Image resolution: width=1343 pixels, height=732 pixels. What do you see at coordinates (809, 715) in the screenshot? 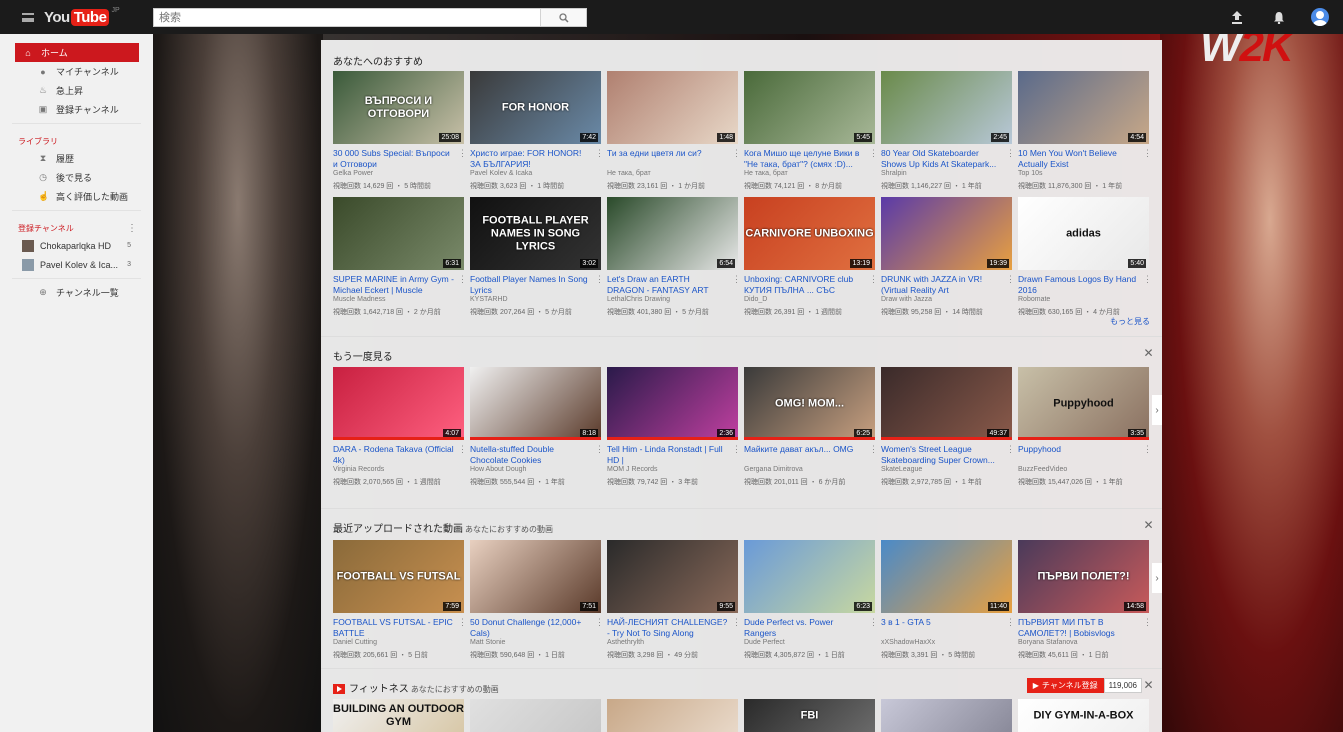
I see `video-thumbnail: FBI` at bounding box center [809, 715].